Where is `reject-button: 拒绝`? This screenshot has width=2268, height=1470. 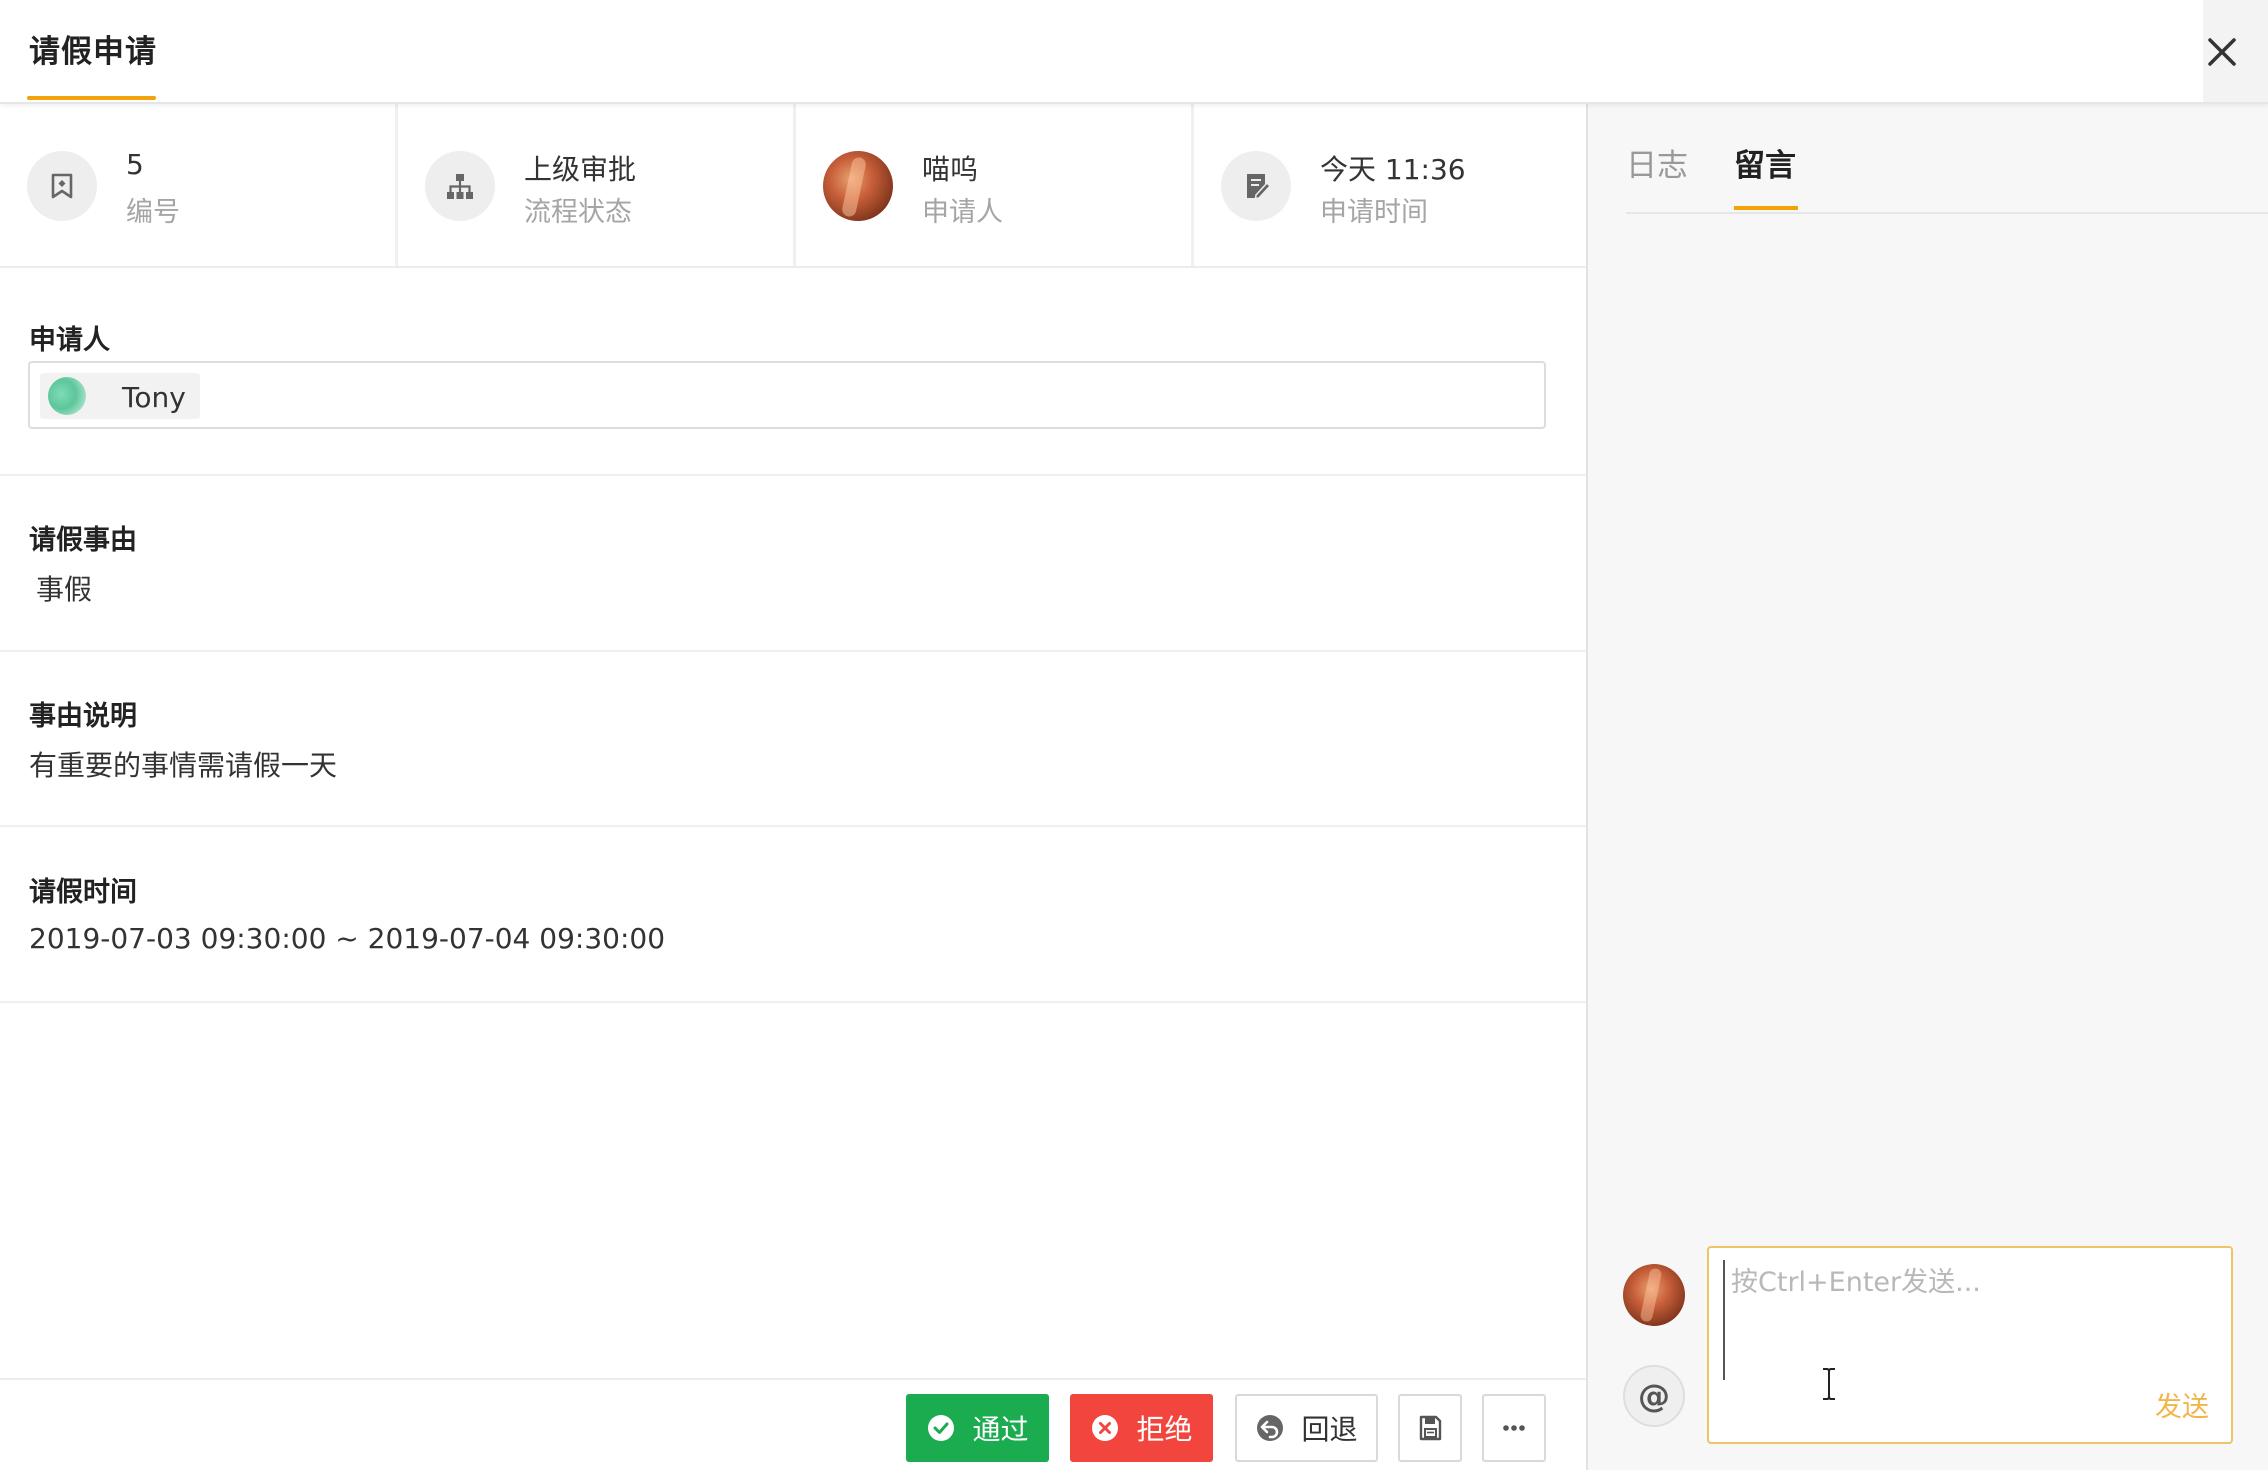 reject-button: 拒绝 is located at coordinates (1141, 1428).